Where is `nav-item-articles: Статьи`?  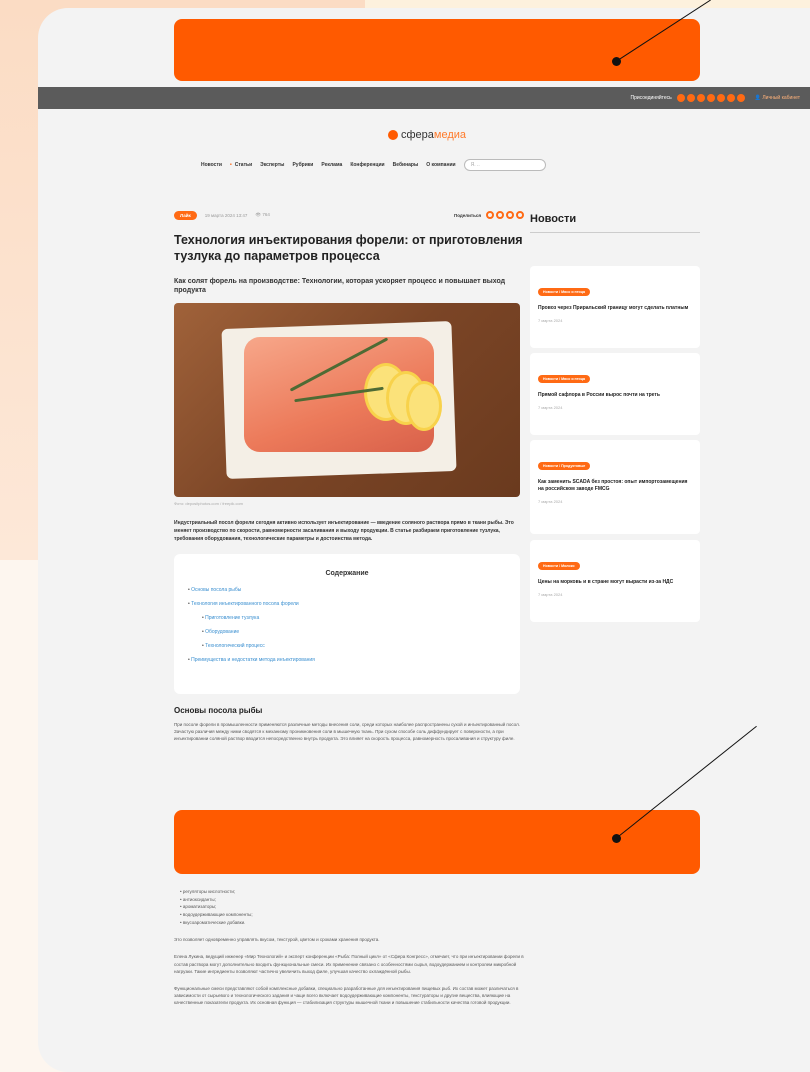
nav-item-articles: Статьи is located at coordinates (243, 165).